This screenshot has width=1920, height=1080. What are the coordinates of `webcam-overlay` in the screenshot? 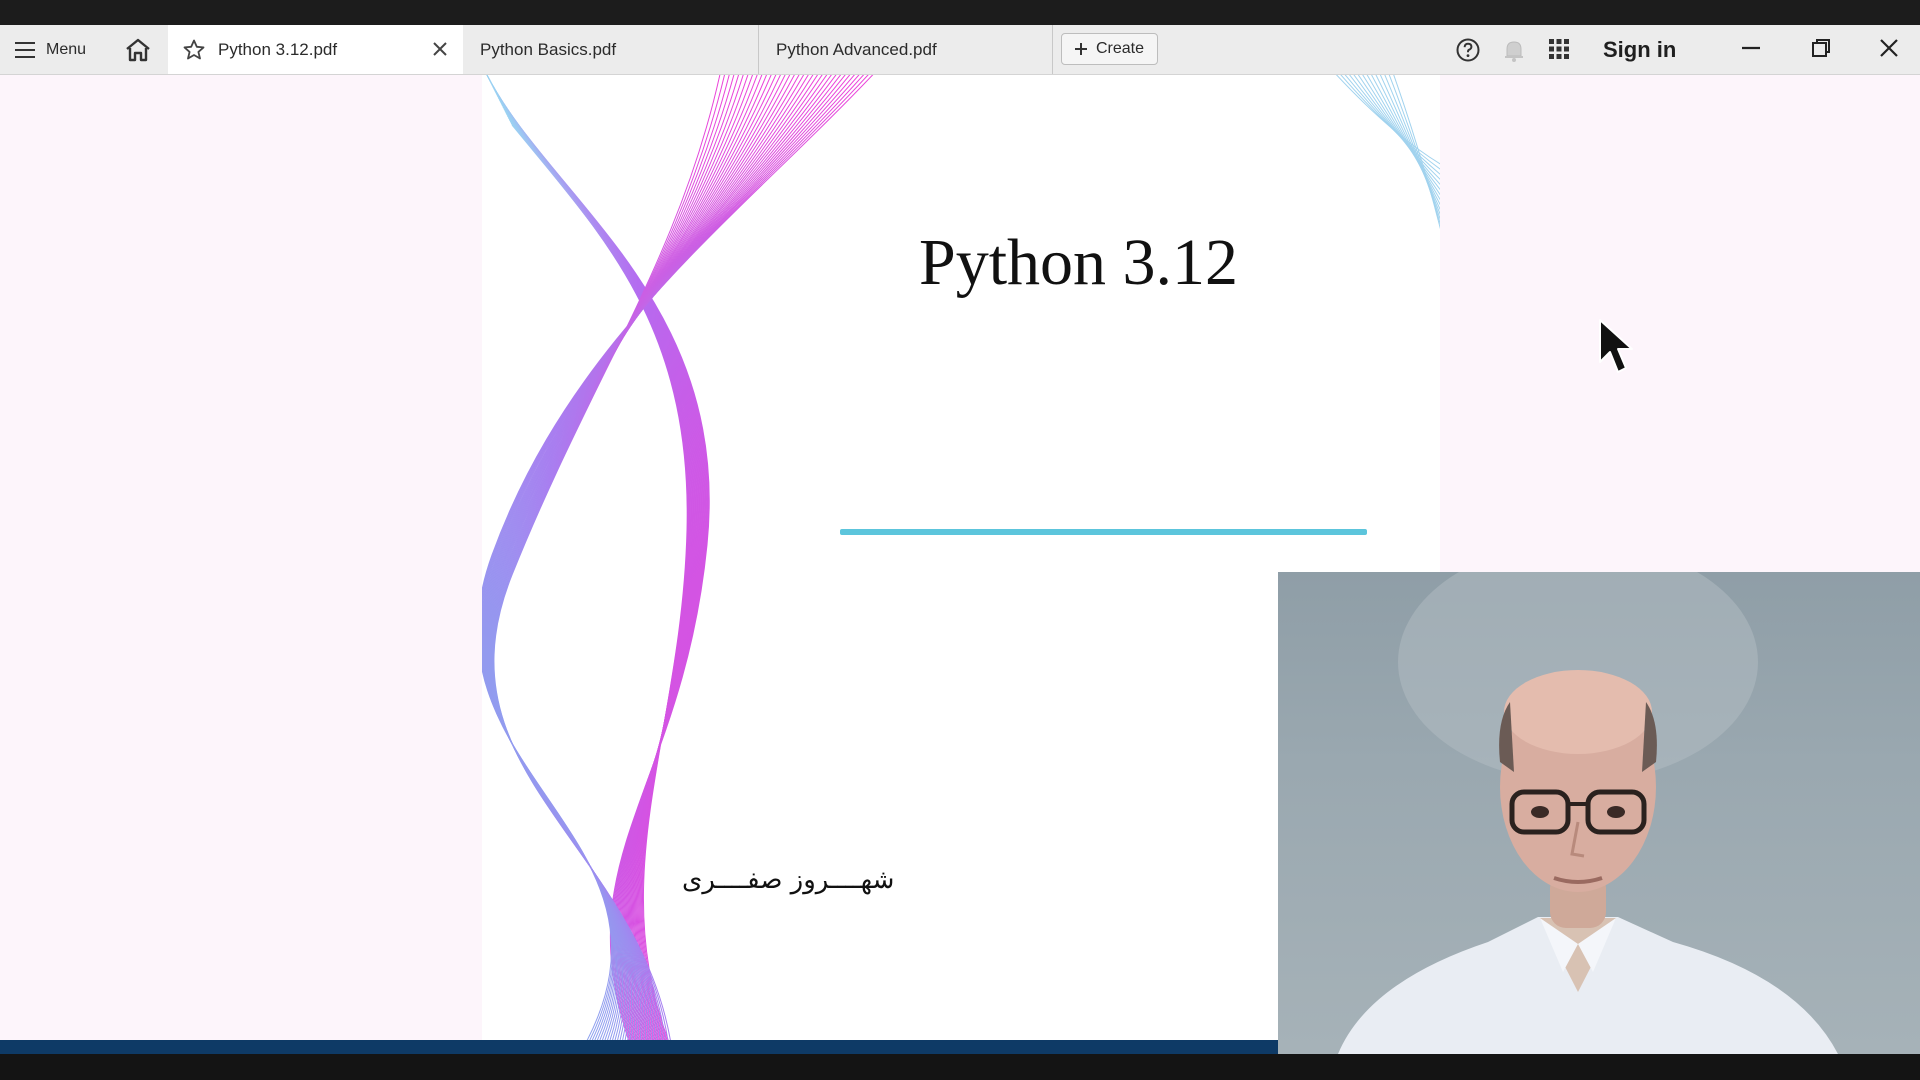 It's located at (1599, 813).